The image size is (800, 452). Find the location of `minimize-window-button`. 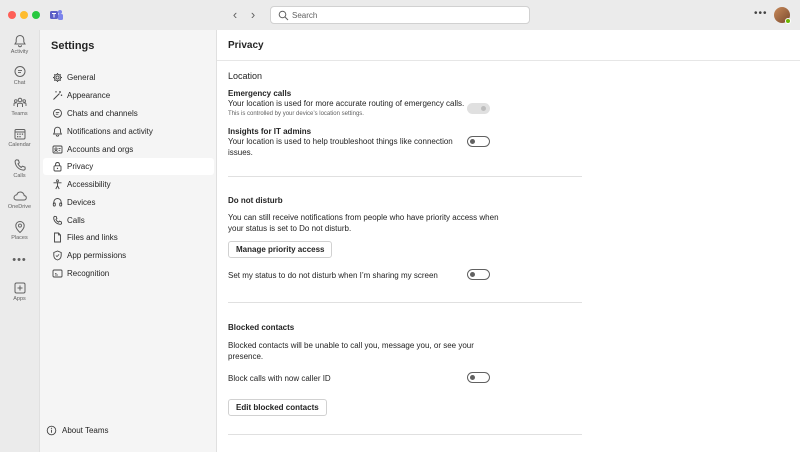

minimize-window-button is located at coordinates (24, 15).